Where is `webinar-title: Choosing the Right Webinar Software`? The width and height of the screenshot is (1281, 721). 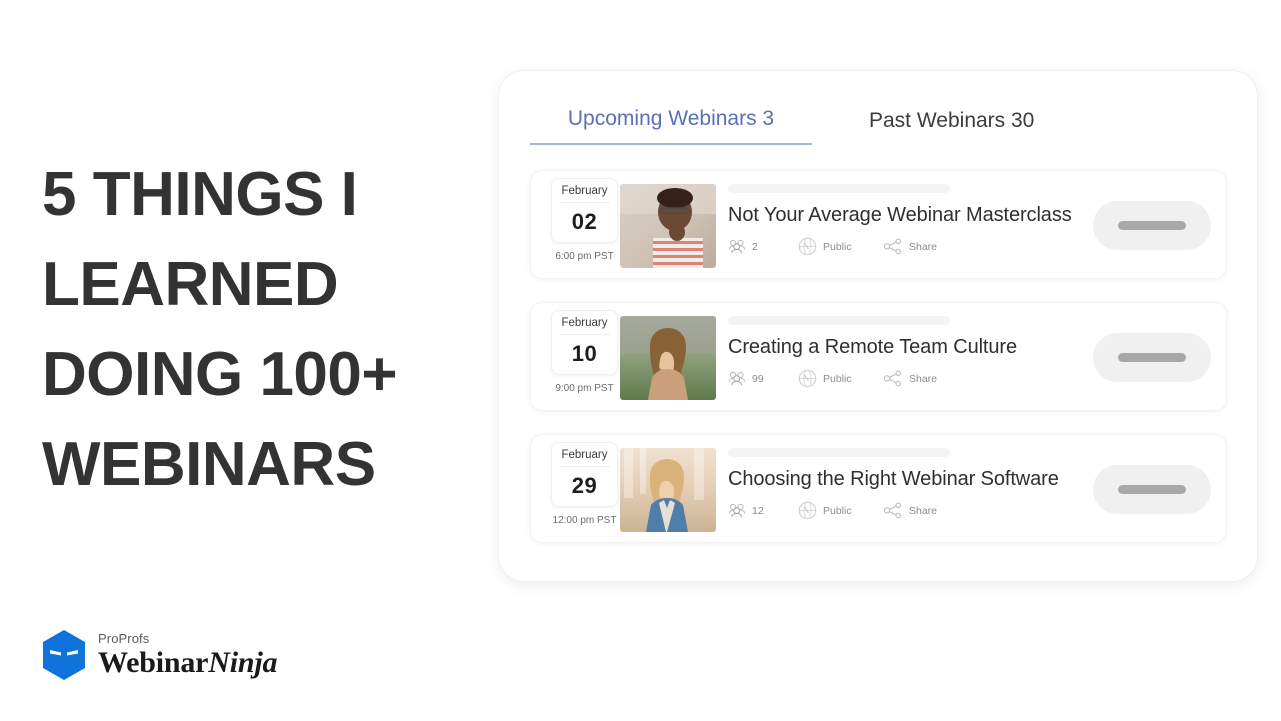 webinar-title: Choosing the Right Webinar Software is located at coordinates (893, 479).